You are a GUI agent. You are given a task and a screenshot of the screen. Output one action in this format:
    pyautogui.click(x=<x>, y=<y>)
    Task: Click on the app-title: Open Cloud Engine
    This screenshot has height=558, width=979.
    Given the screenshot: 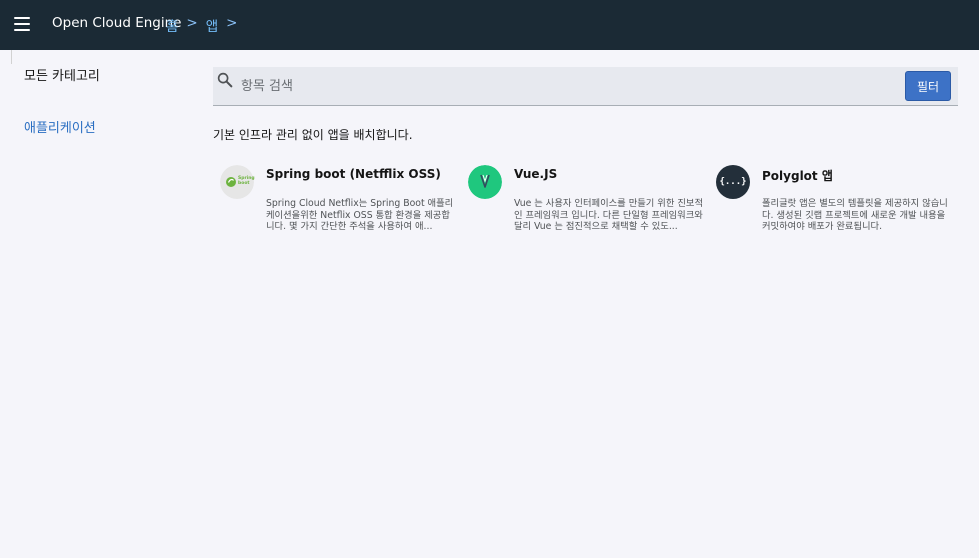 What is the action you would take?
    pyautogui.click(x=117, y=23)
    